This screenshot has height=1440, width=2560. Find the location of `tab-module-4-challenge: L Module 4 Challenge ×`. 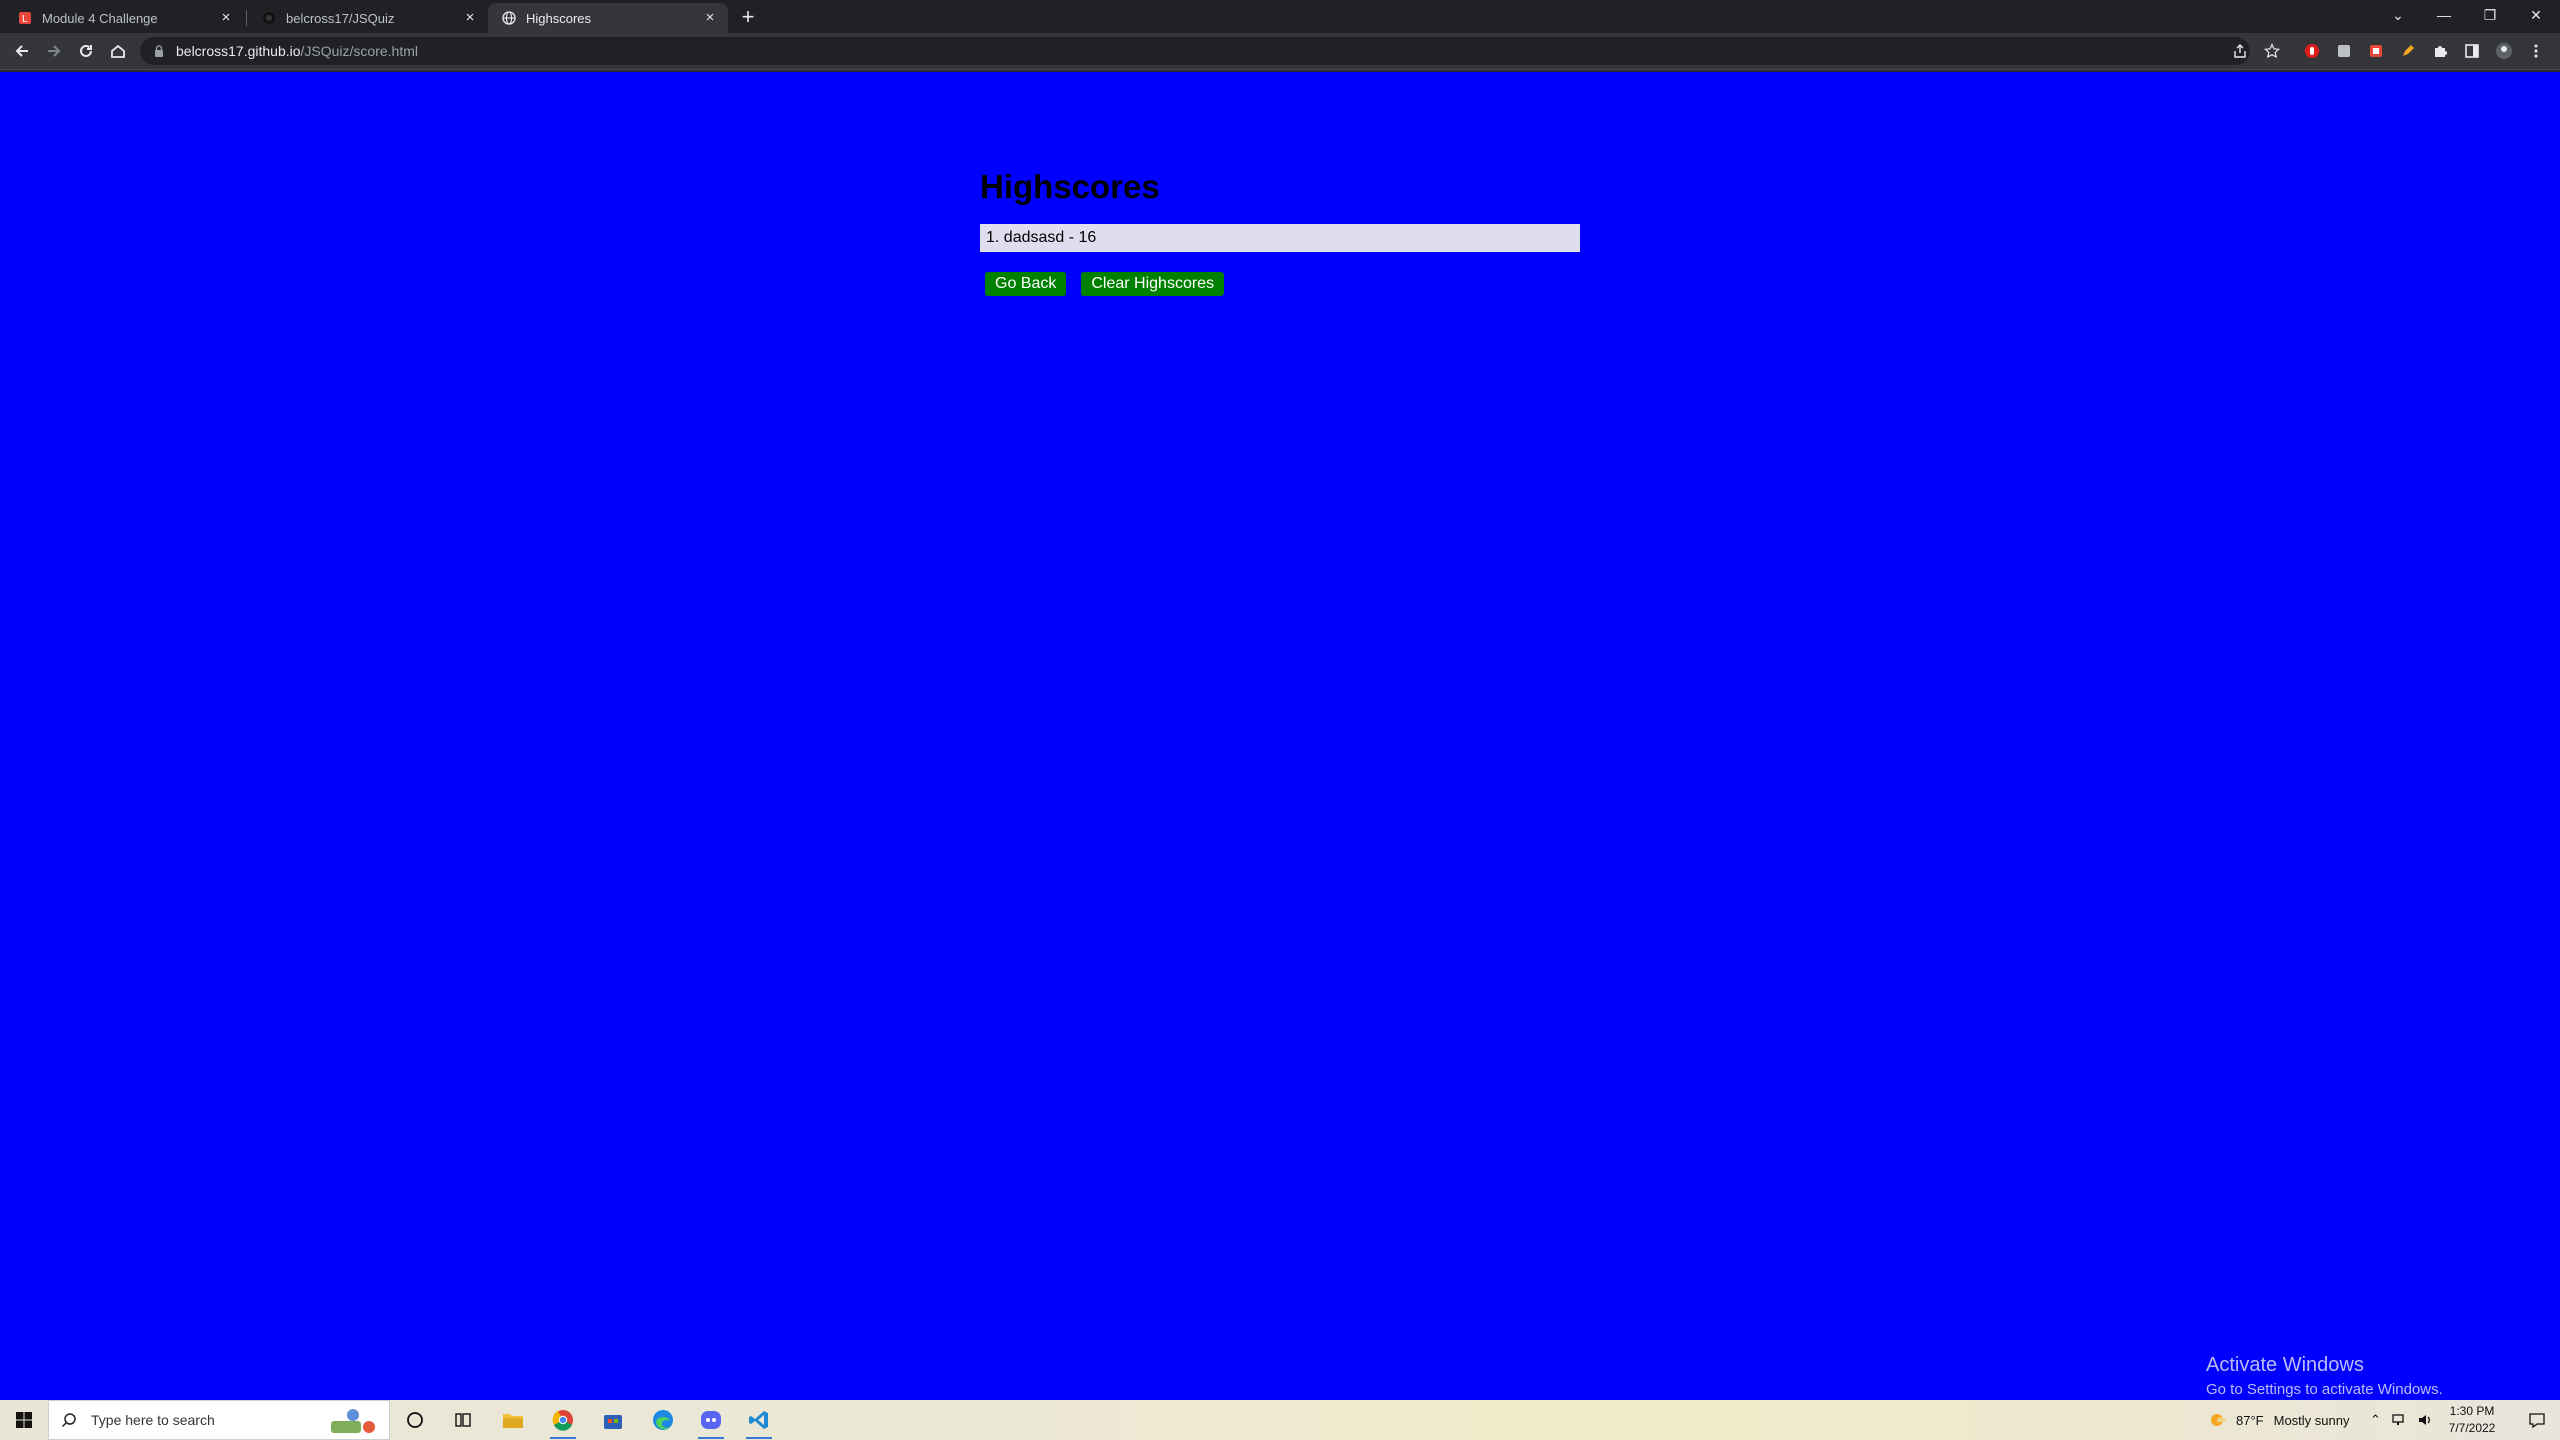

tab-module-4-challenge: L Module 4 Challenge × is located at coordinates (124, 18).